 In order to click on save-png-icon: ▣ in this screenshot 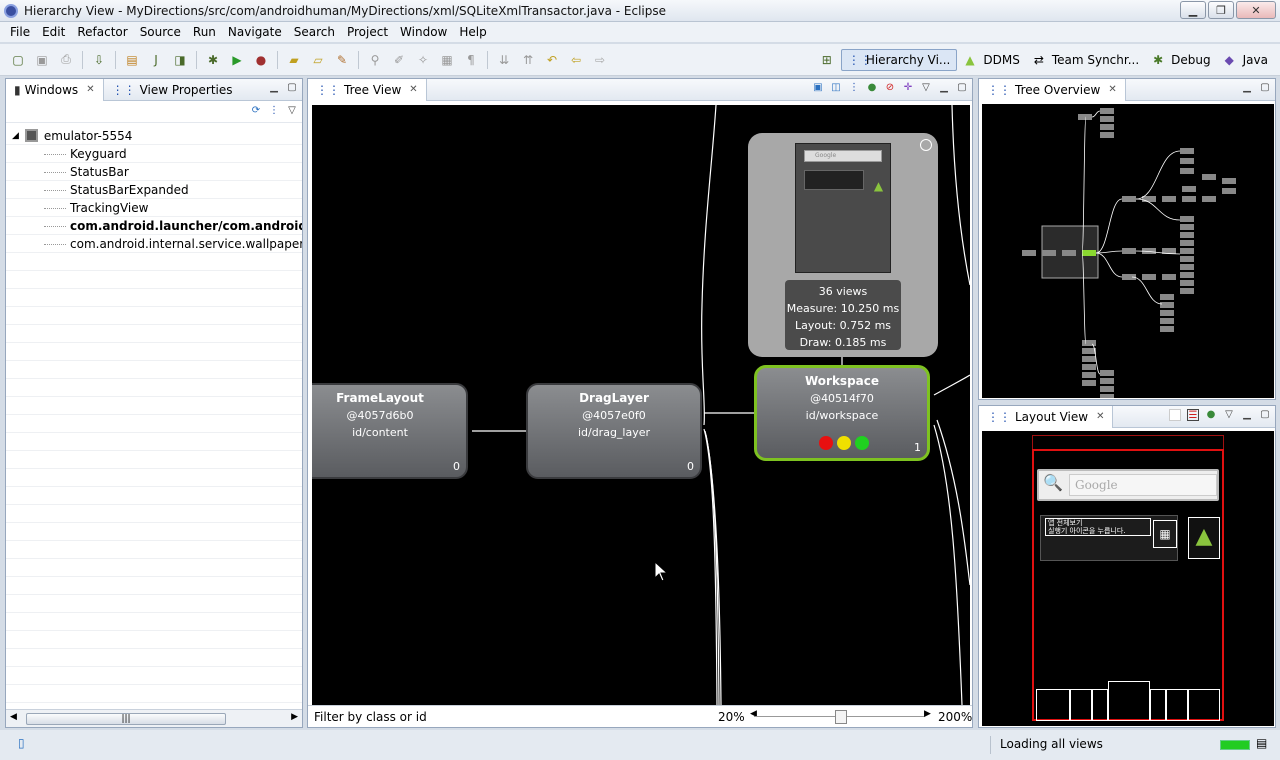, I will do `click(818, 88)`.